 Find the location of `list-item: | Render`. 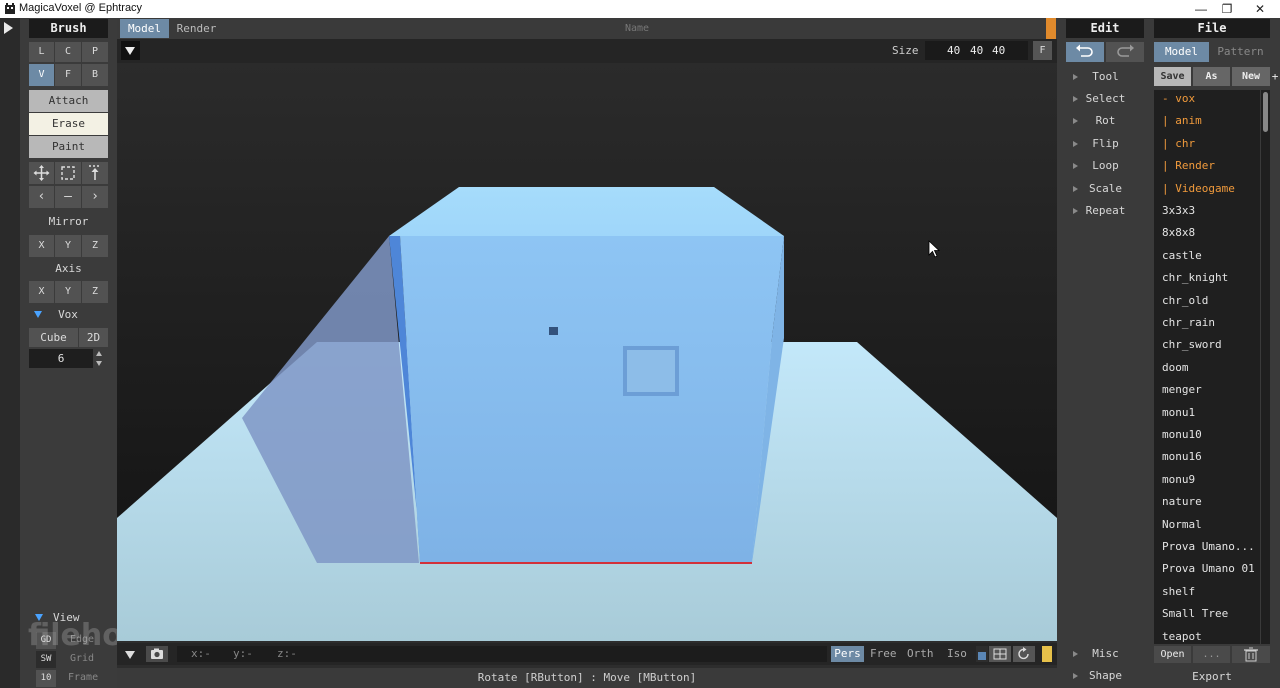

list-item: | Render is located at coordinates (1188, 166).